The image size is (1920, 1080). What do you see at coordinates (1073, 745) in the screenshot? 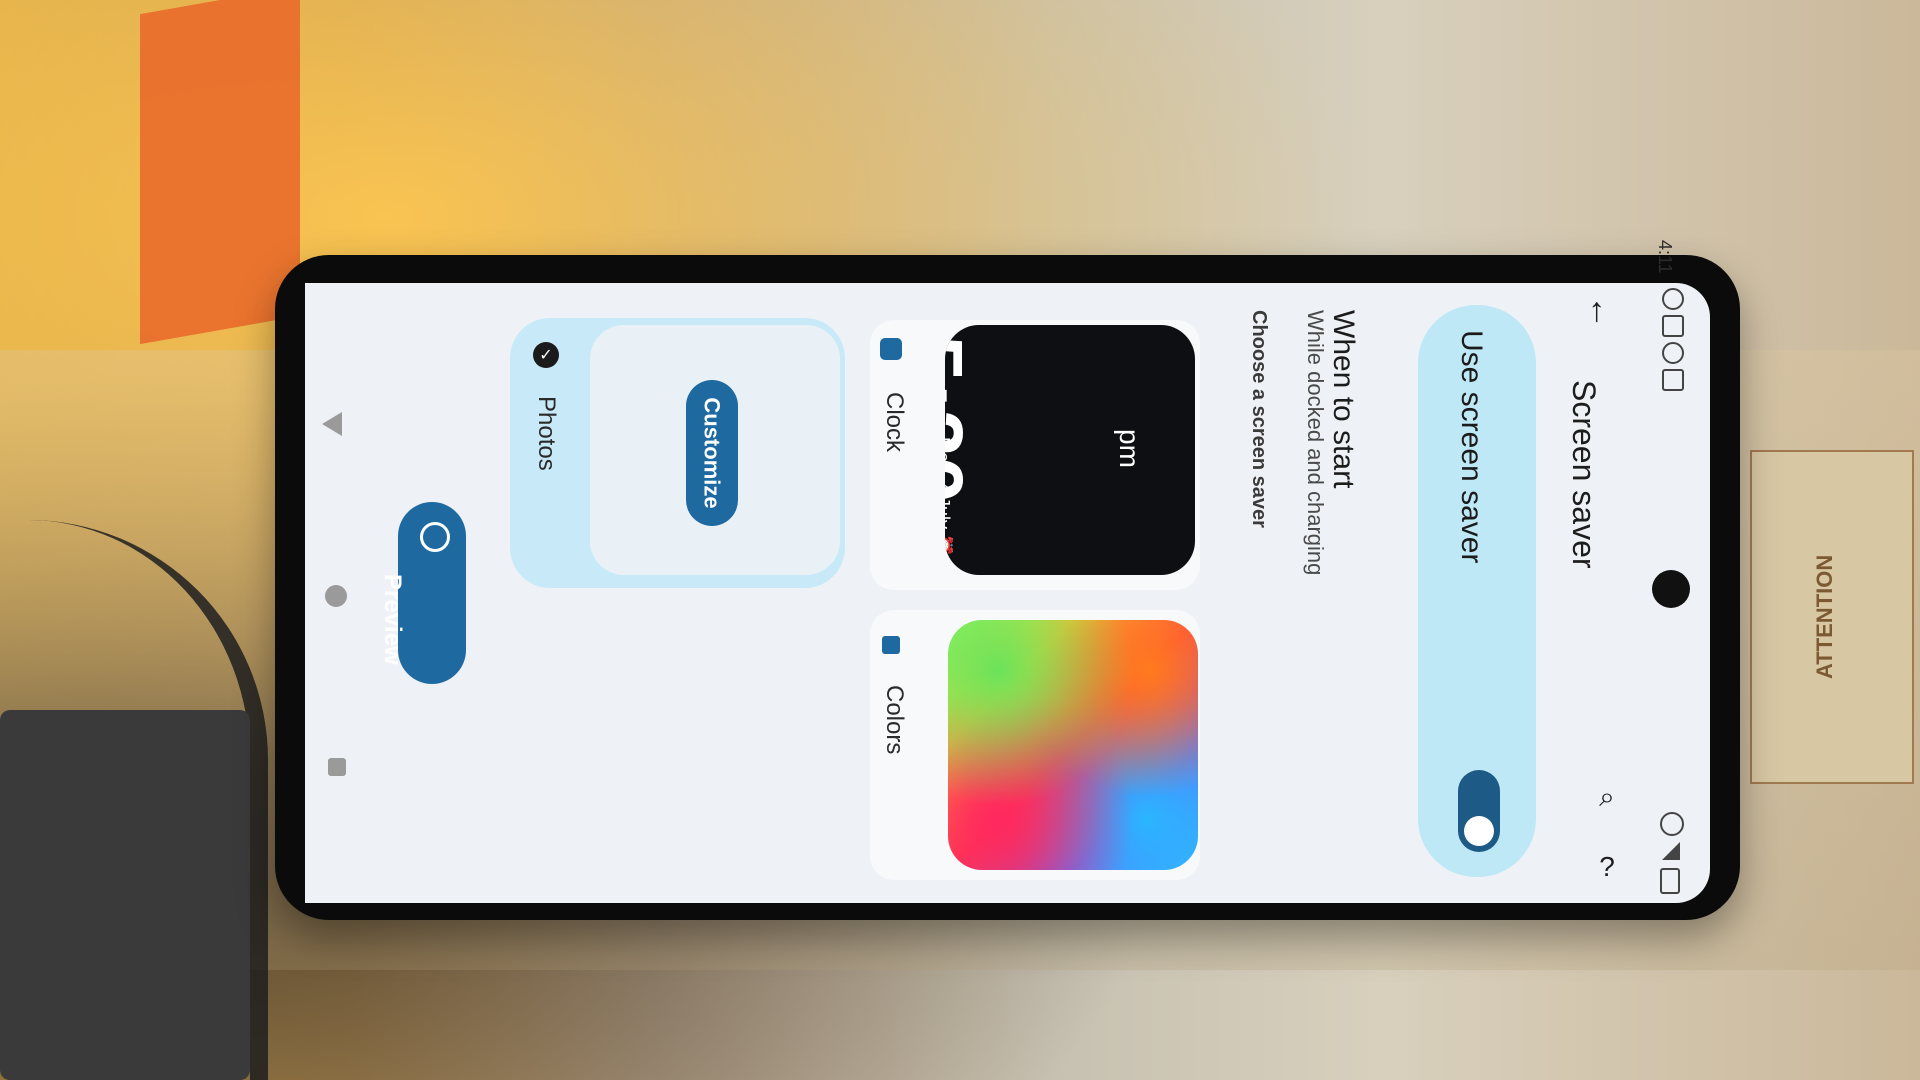
I see `colors-preview` at bounding box center [1073, 745].